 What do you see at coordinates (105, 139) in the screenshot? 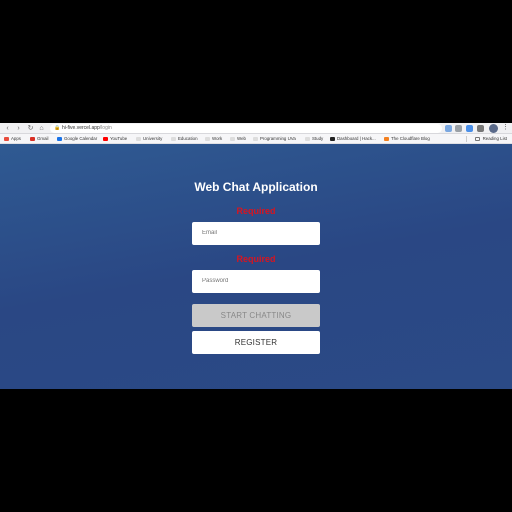
I see `youtube-icon` at bounding box center [105, 139].